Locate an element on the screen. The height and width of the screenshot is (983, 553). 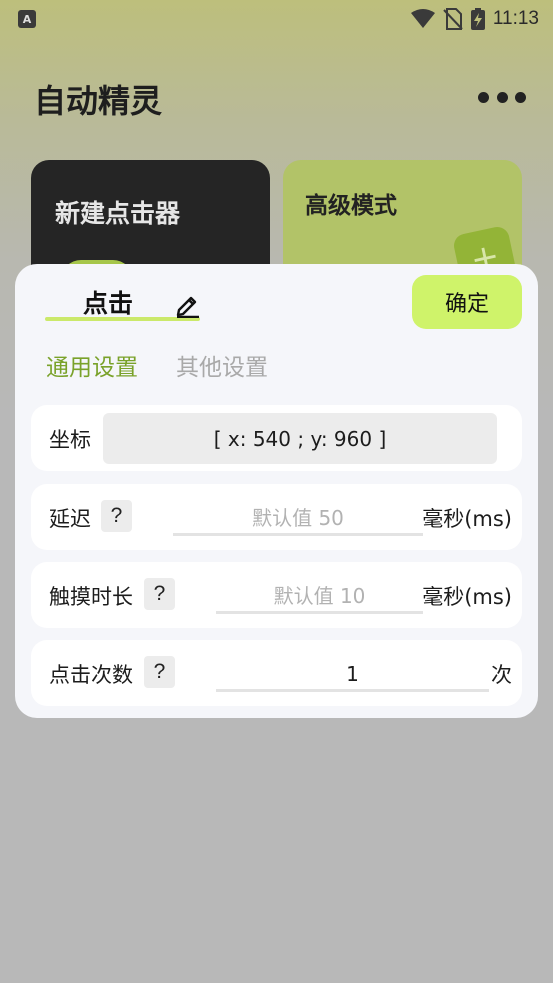
coord-row: 坐标 [ x: 540 ; y: 960 ] is located at coordinates (276, 438).